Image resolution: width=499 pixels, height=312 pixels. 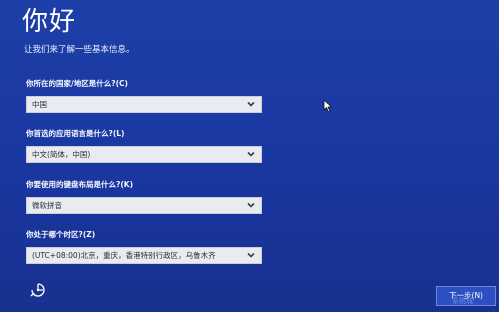 What do you see at coordinates (144, 104) in the screenshot?
I see `country-select: 中国` at bounding box center [144, 104].